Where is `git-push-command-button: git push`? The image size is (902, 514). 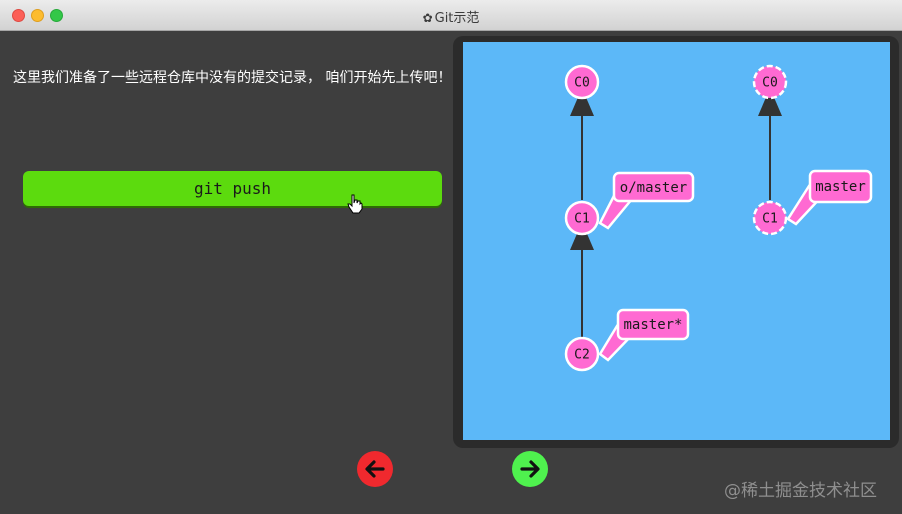 git-push-command-button: git push is located at coordinates (232, 188).